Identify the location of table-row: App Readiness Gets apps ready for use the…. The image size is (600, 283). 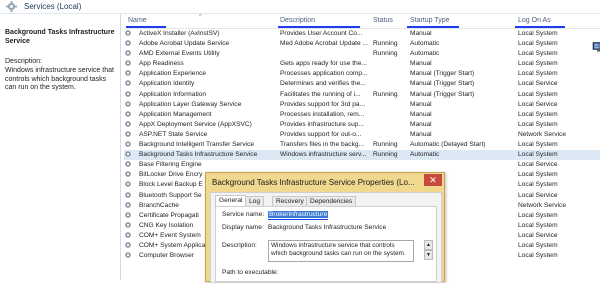
(362, 64).